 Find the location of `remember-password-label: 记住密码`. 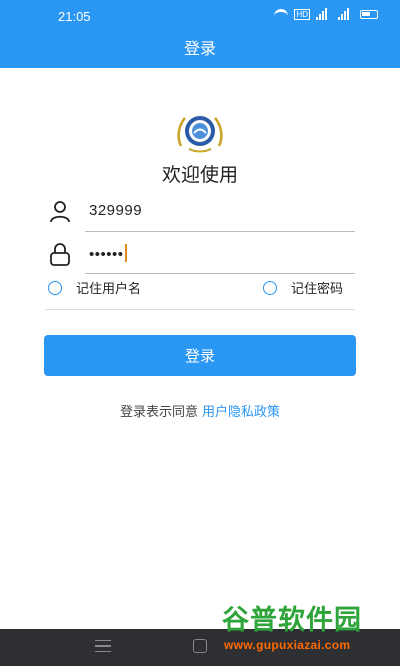

remember-password-label: 记住密码 is located at coordinates (317, 289).